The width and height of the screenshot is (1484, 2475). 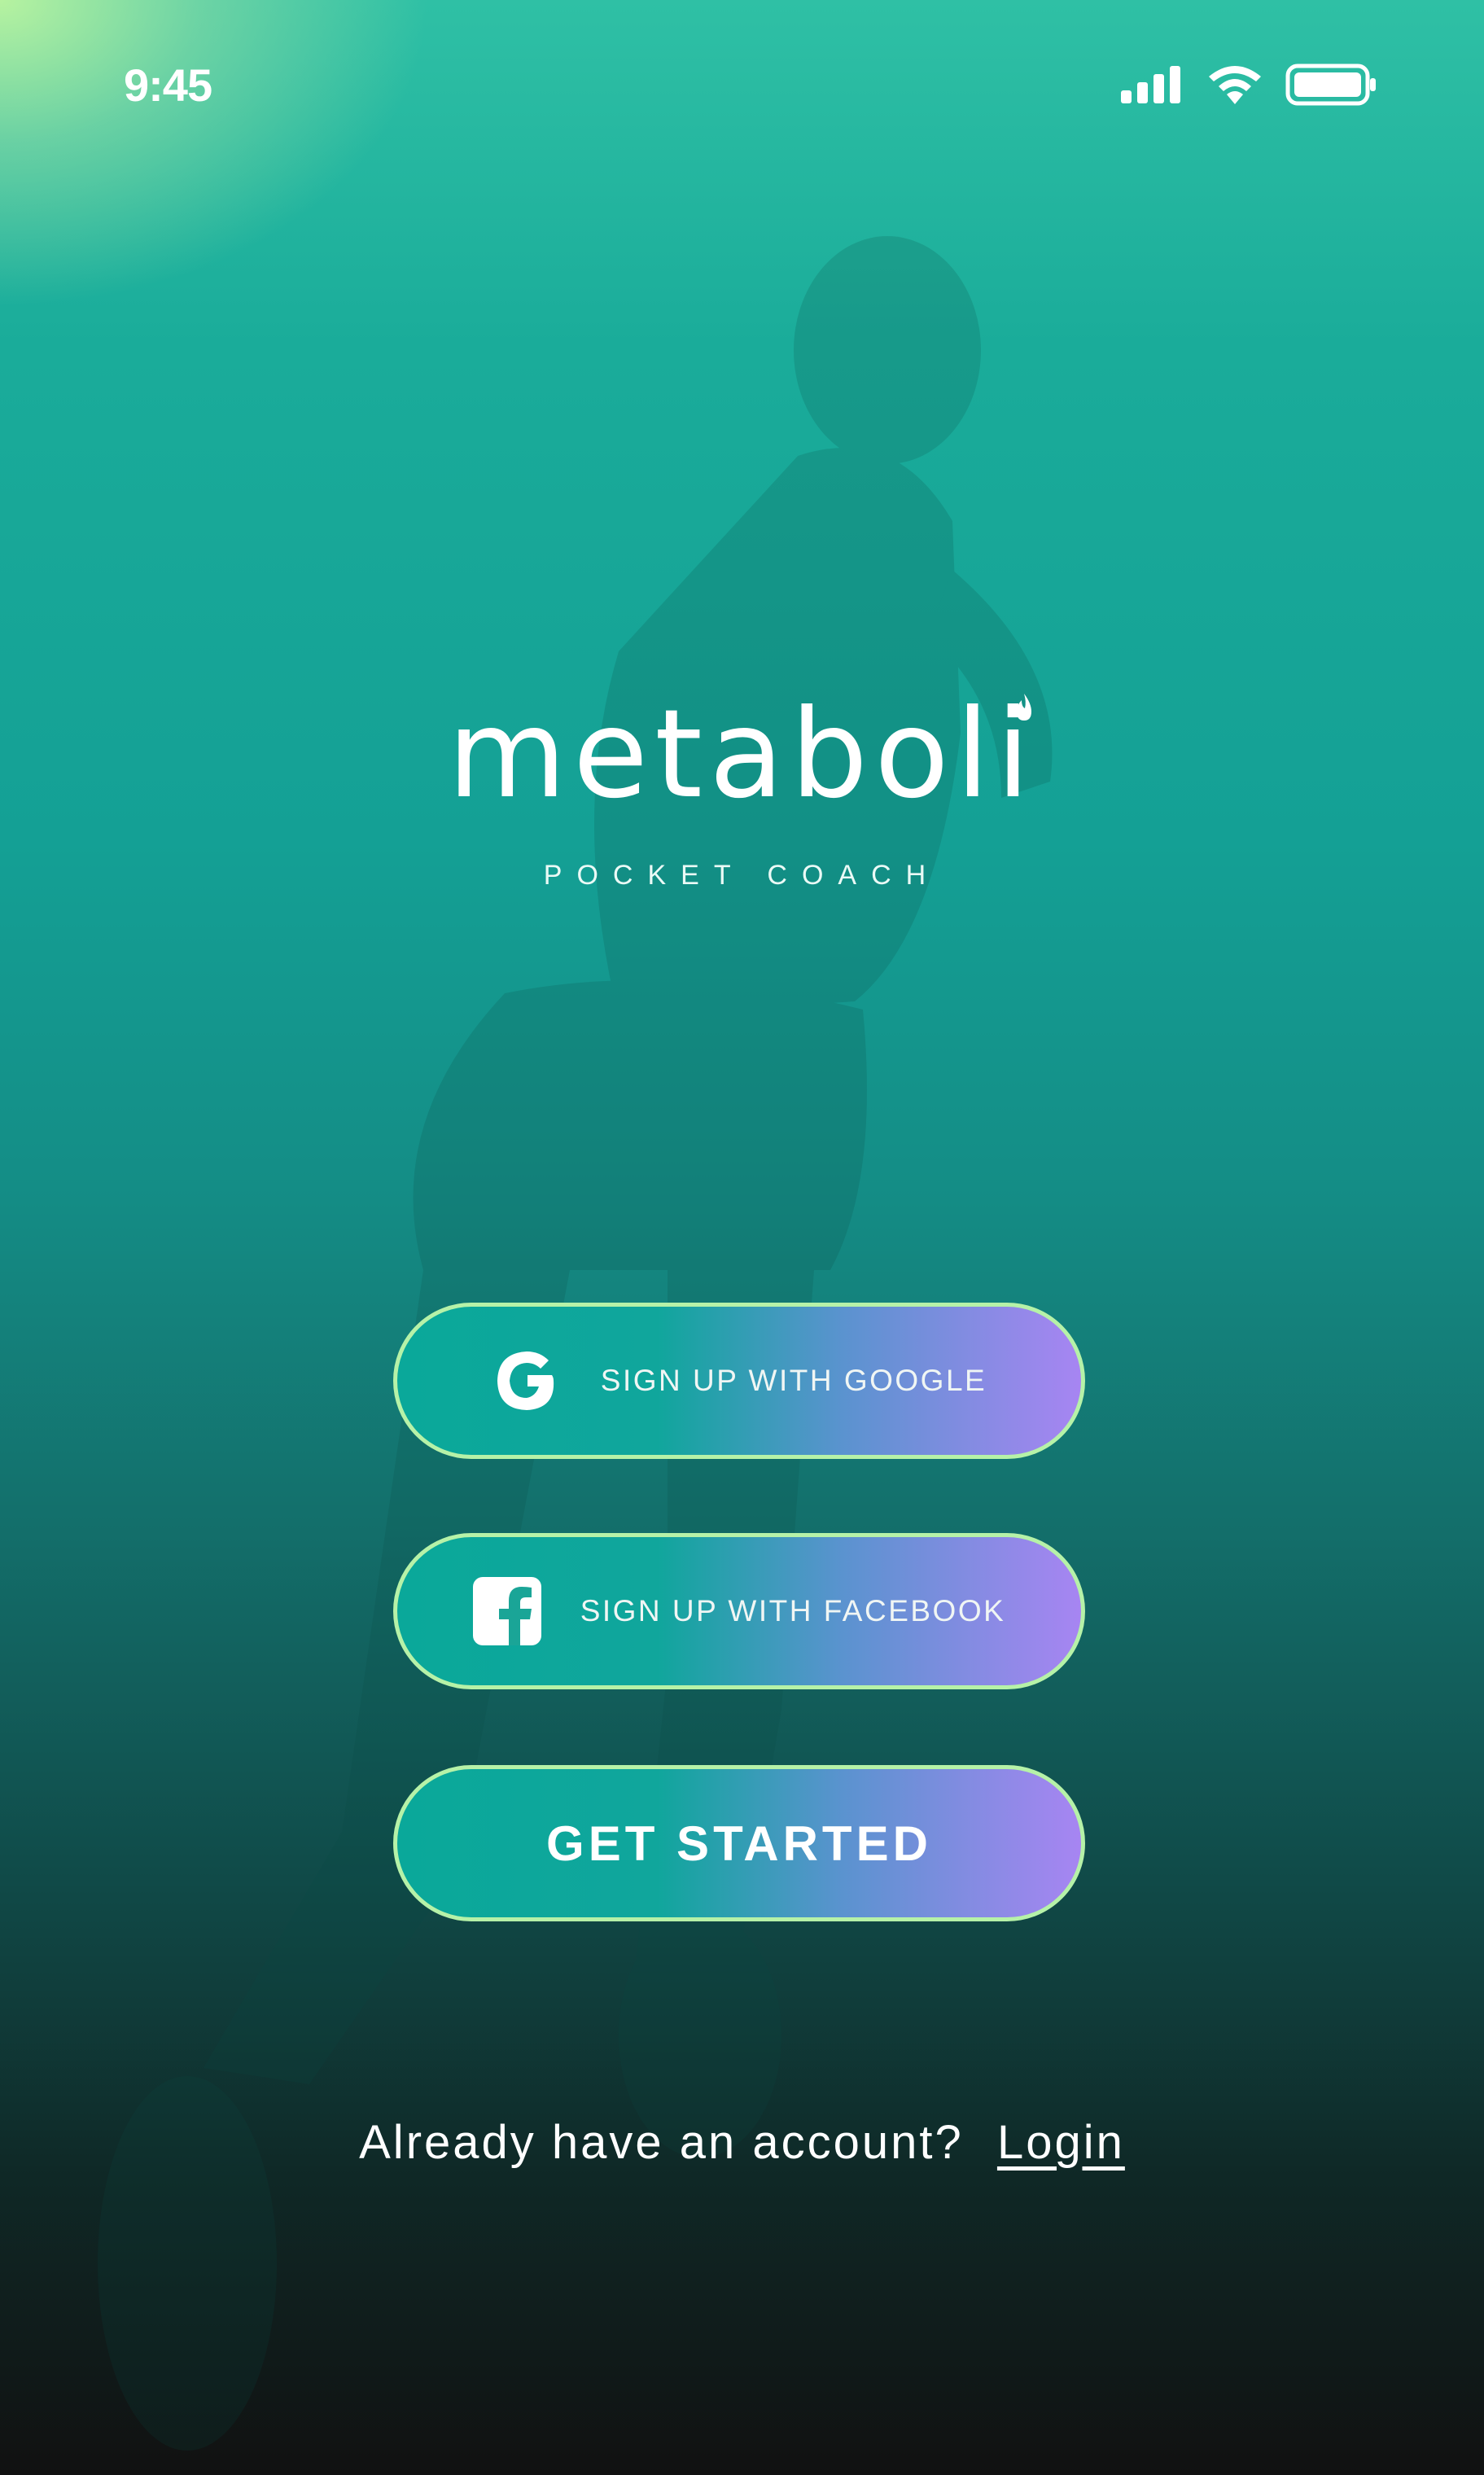 I want to click on login-link: Login, so click(x=1061, y=2142).